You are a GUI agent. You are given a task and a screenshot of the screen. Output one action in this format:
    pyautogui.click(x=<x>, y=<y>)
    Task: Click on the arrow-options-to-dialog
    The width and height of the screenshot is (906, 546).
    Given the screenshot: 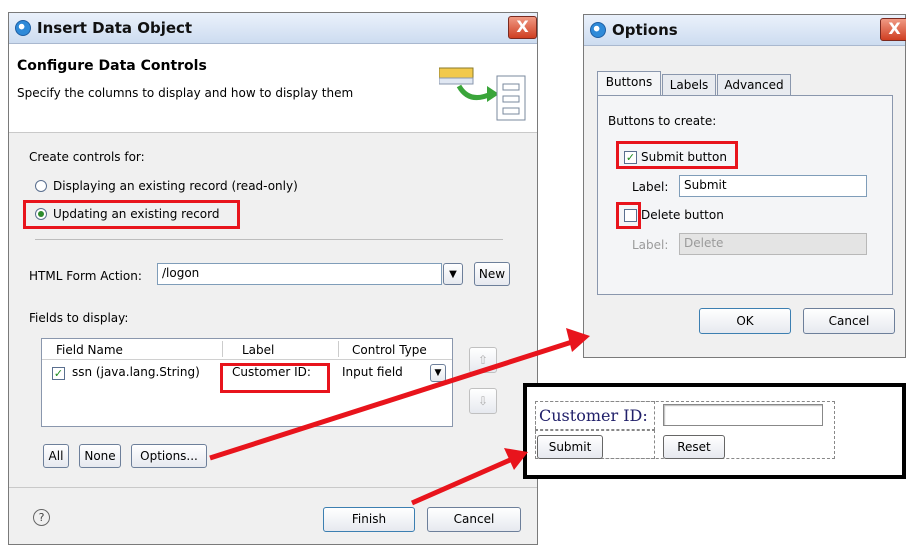 What is the action you would take?
    pyautogui.click(x=399, y=394)
    